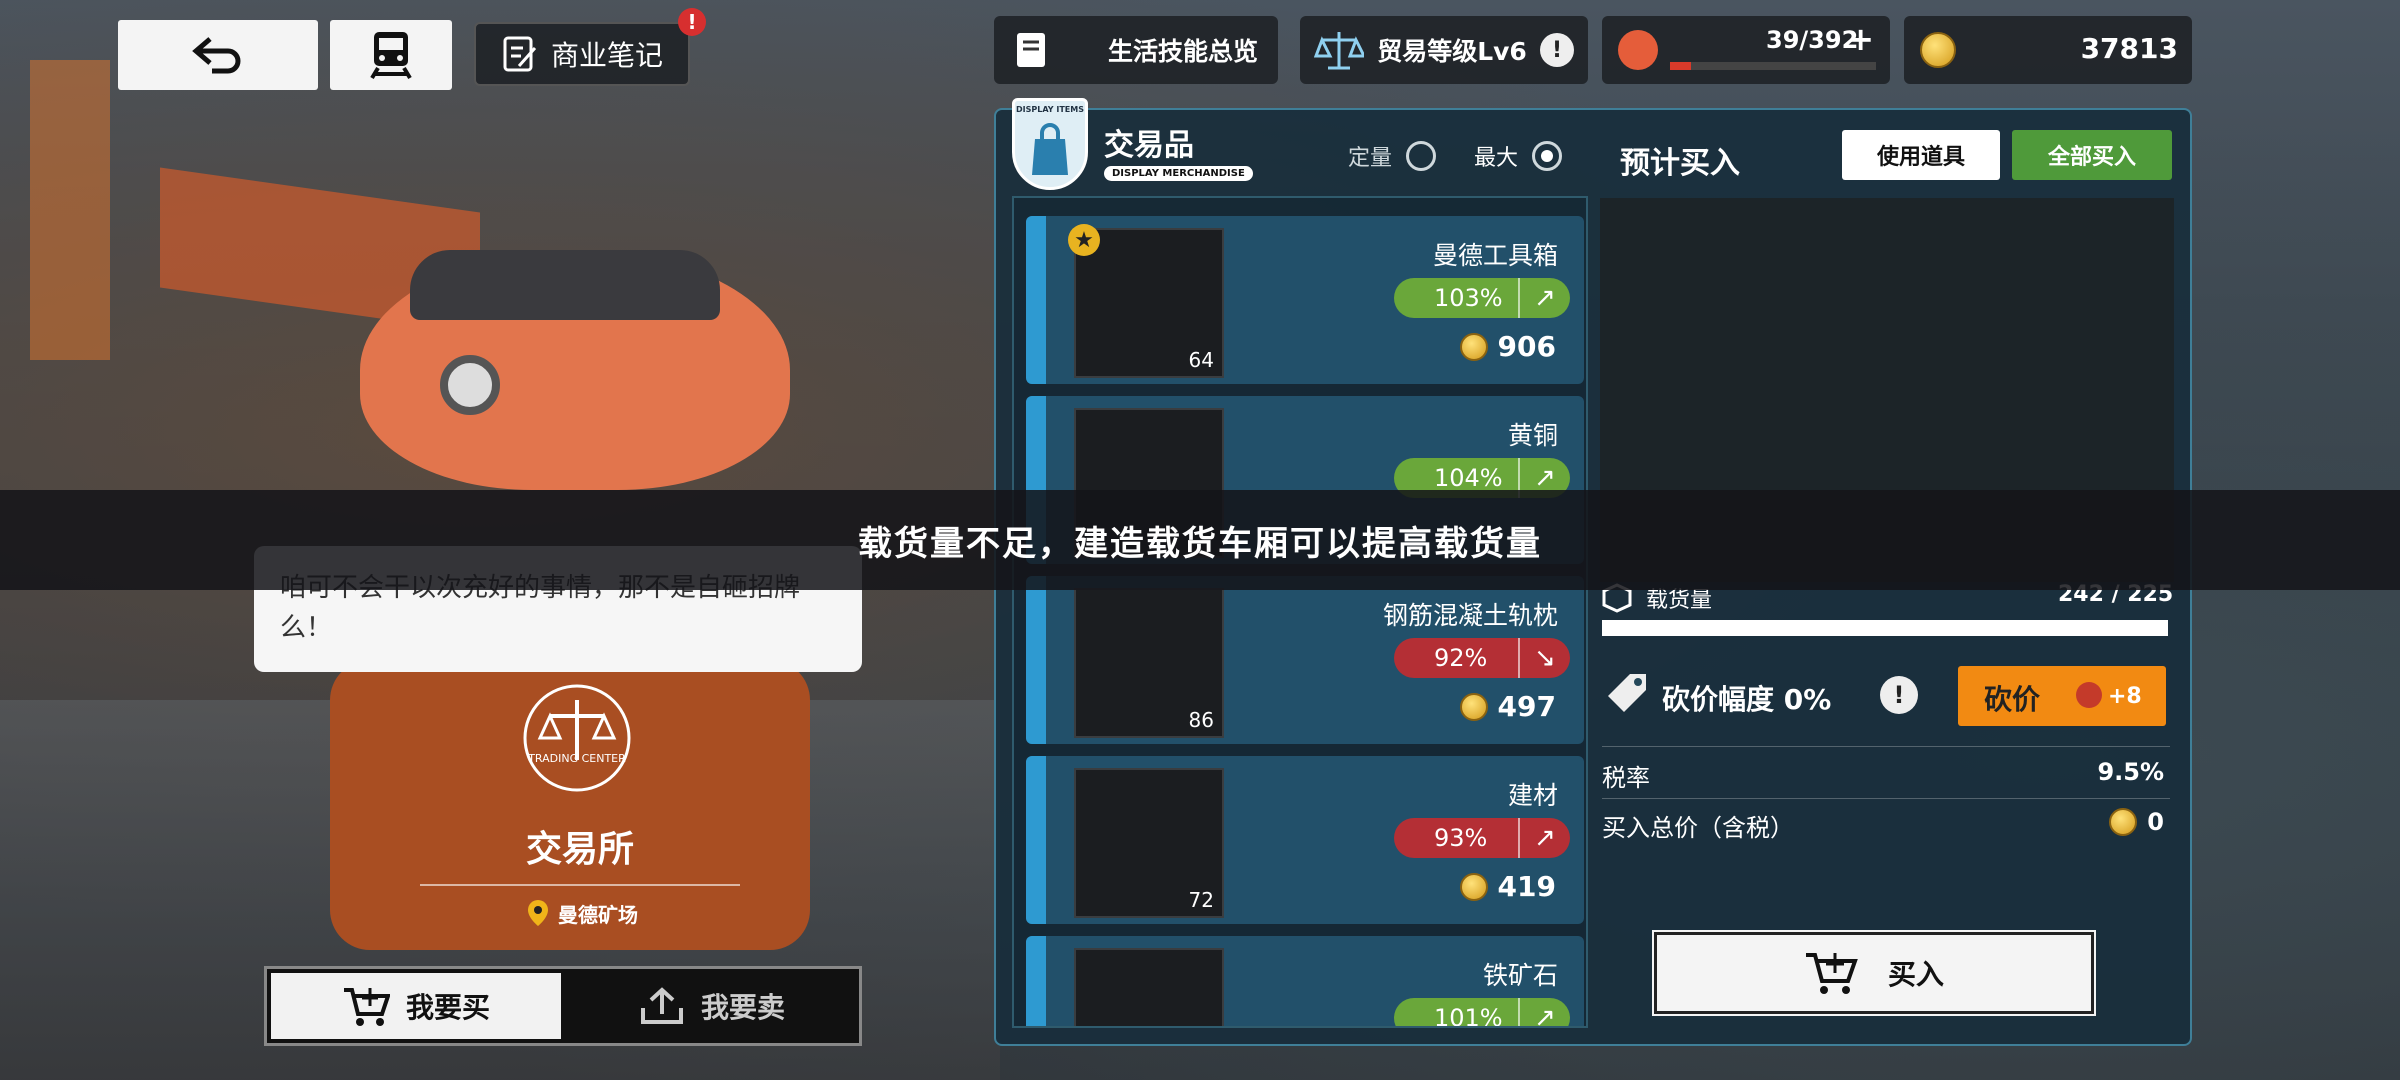 The image size is (2400, 1080). What do you see at coordinates (1812, 40) in the screenshot?
I see `stamina-value: 39/392` at bounding box center [1812, 40].